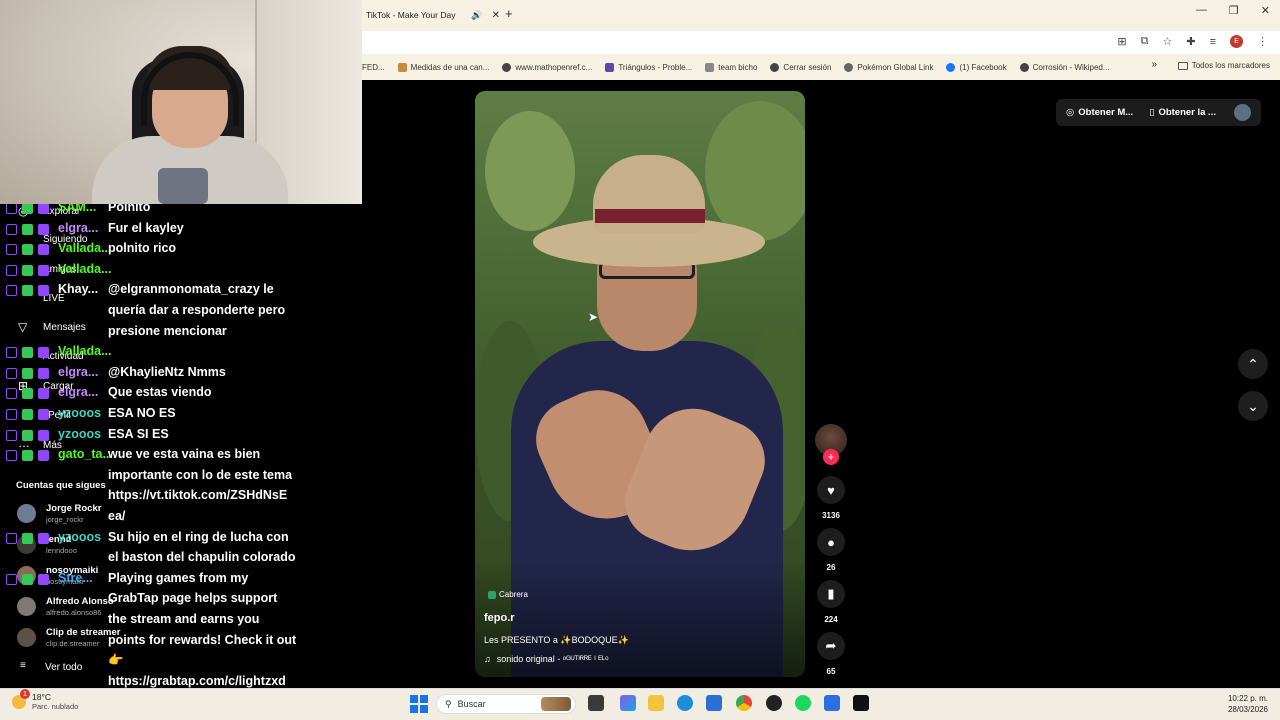 The height and width of the screenshot is (720, 1280). I want to click on video-author: fepo.r, so click(499, 618).